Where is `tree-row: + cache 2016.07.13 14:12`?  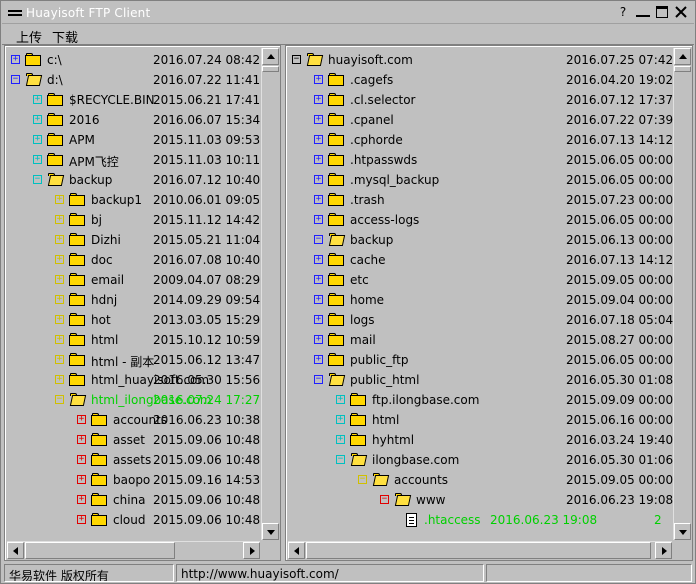
tree-row: + cache 2016.07.13 14:12 is located at coordinates (479, 260).